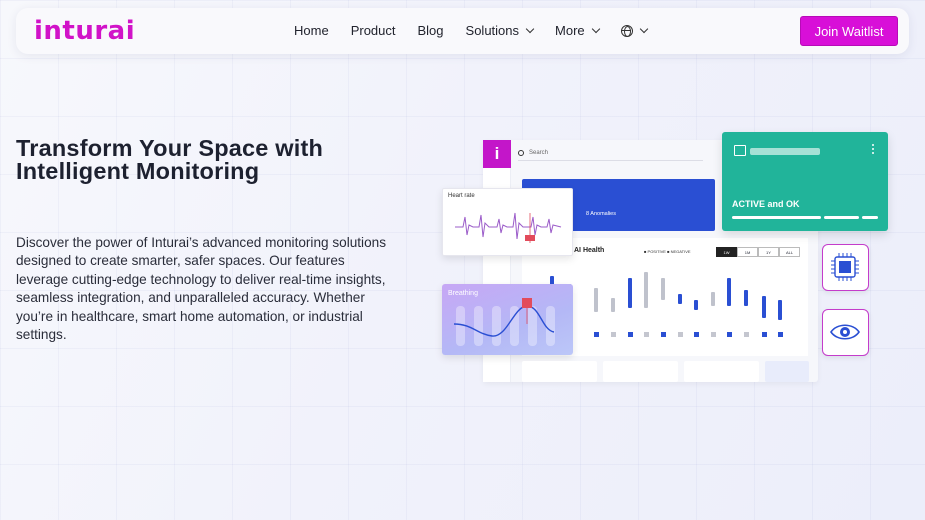  I want to click on more-vert-icon, so click(873, 149).